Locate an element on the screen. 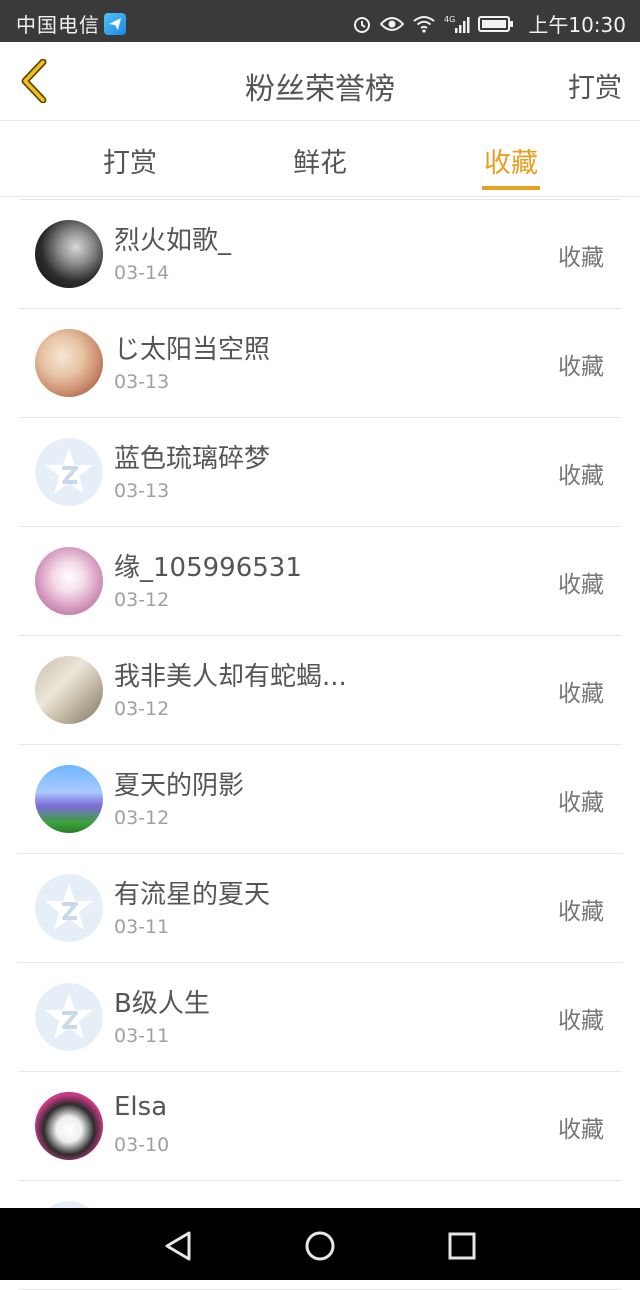  list-item: B级人生 03-11 收藏 is located at coordinates (320, 1017).